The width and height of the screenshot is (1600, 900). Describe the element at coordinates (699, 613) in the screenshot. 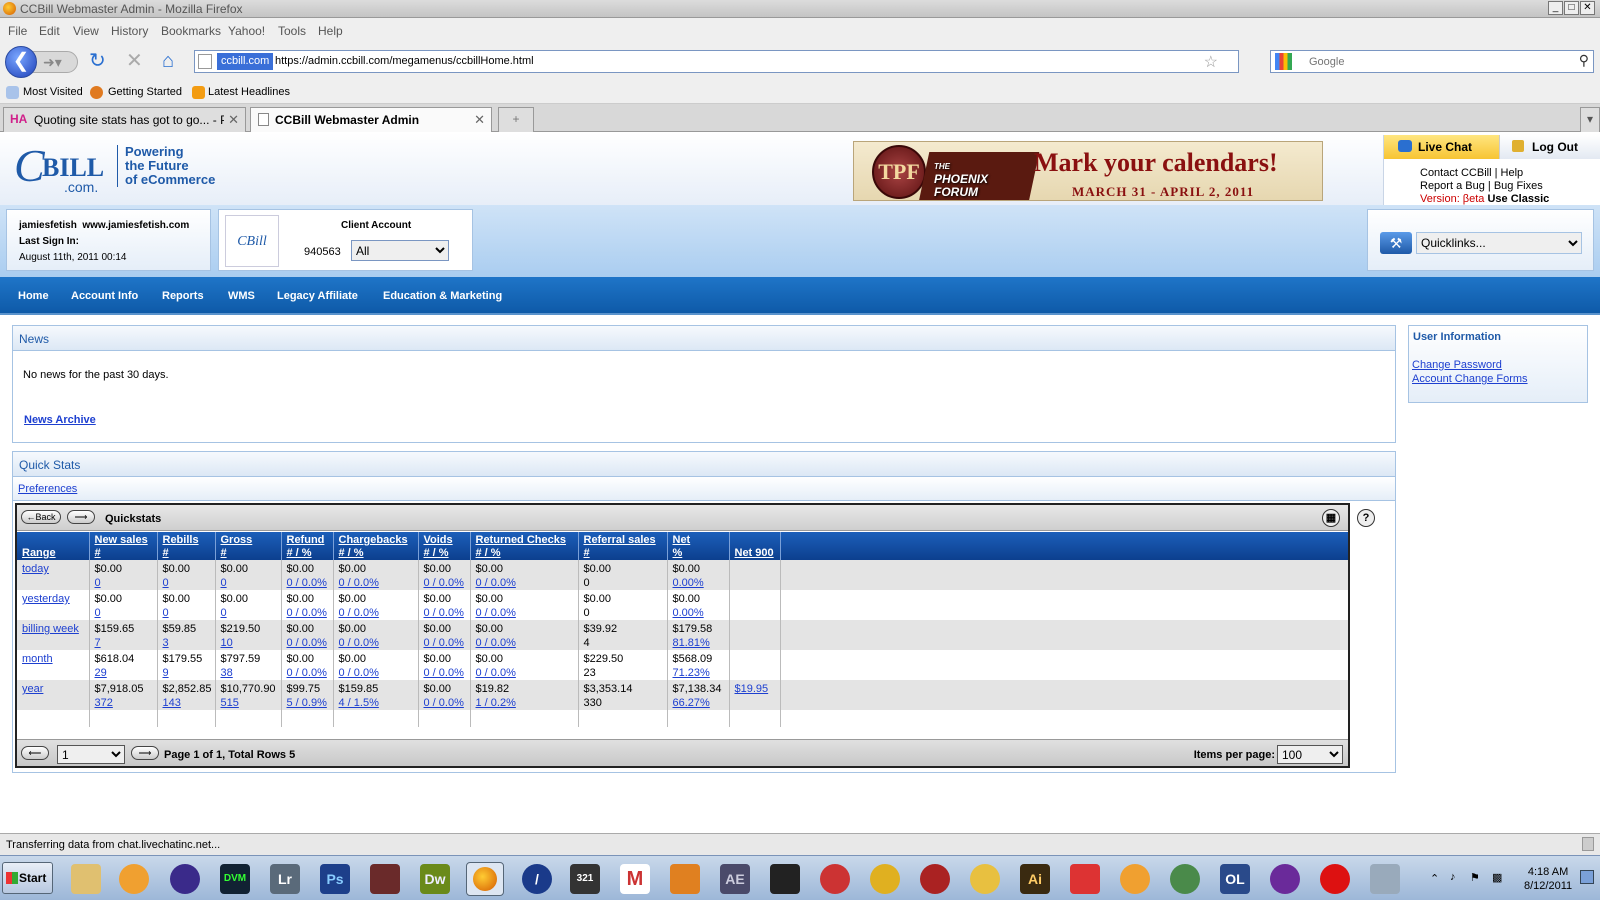

I see `stat-count: 0.00%` at that location.